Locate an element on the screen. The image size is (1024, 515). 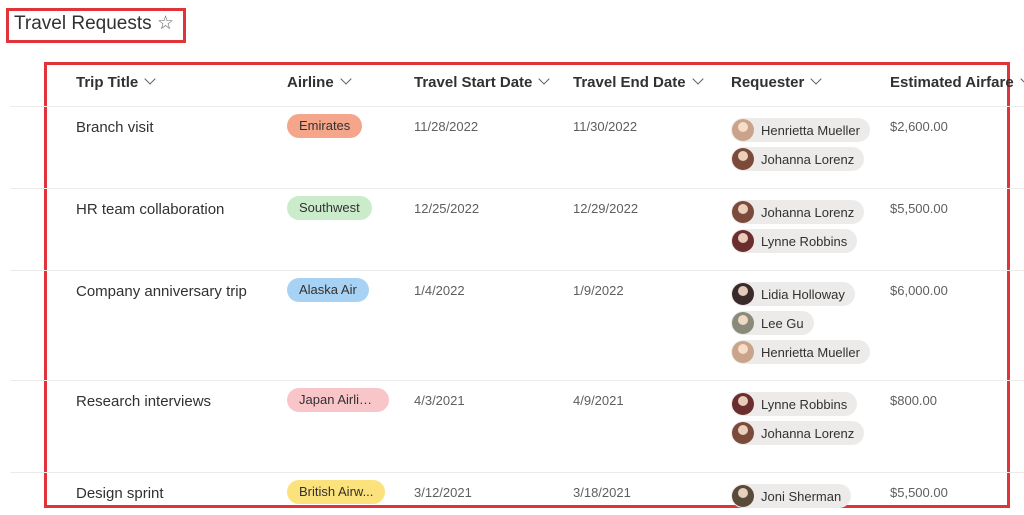
airline-badge: Alaska Air is located at coordinates (328, 290).